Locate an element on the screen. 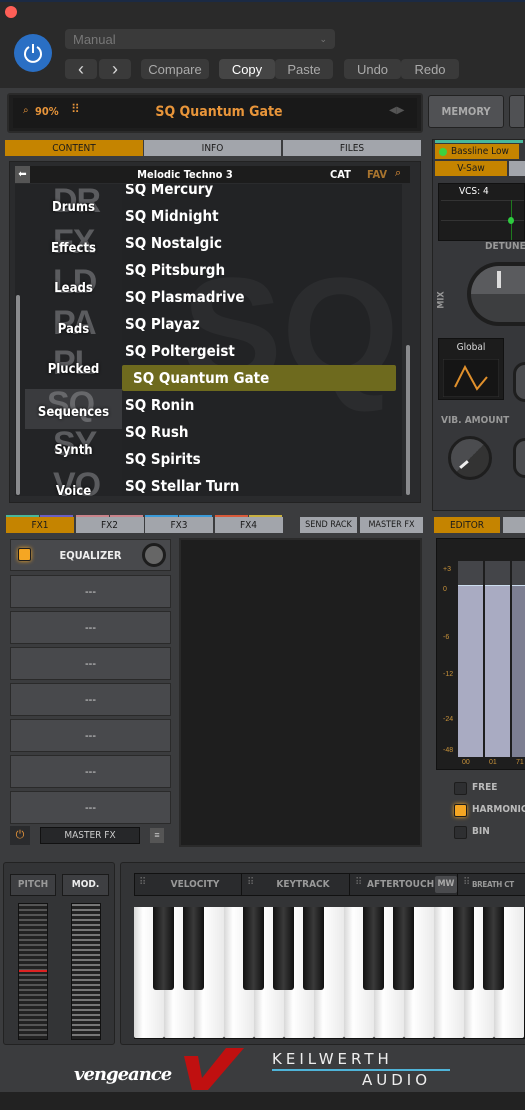 The height and width of the screenshot is (1110, 525). mod-source-3: ⠿ BREATH CT is located at coordinates (492, 884).